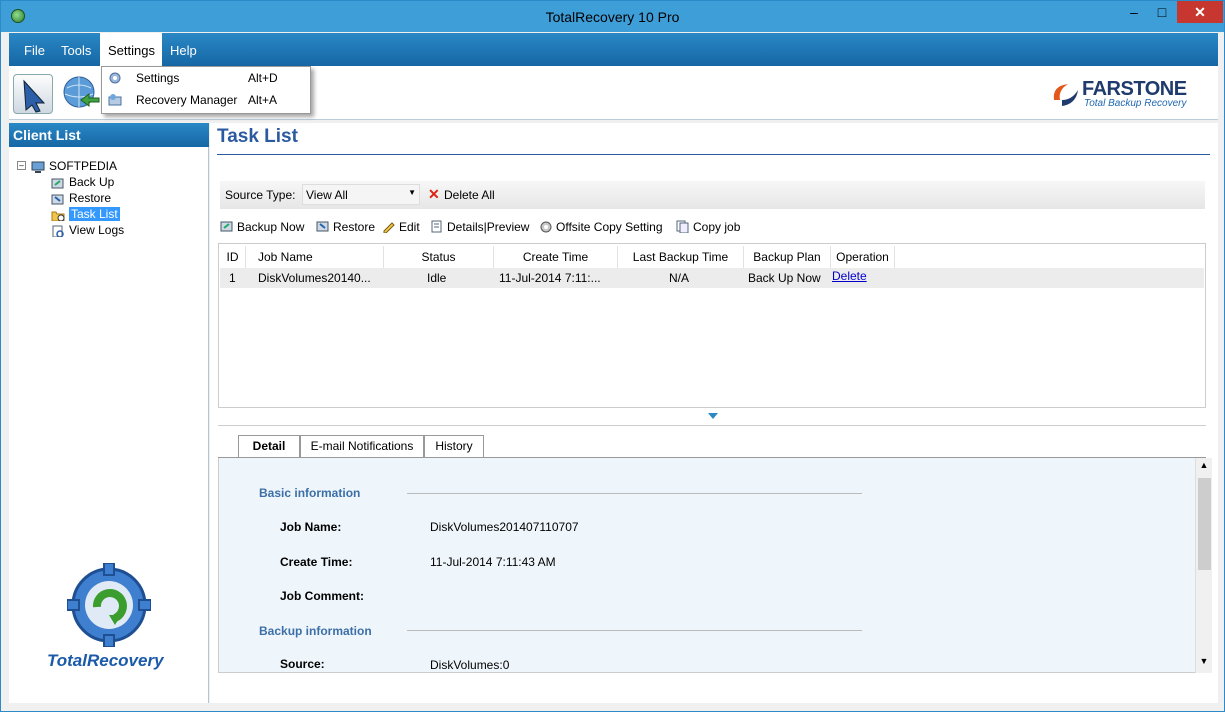  Describe the element at coordinates (1134, 12) in the screenshot. I see `minimize-button: –` at that location.